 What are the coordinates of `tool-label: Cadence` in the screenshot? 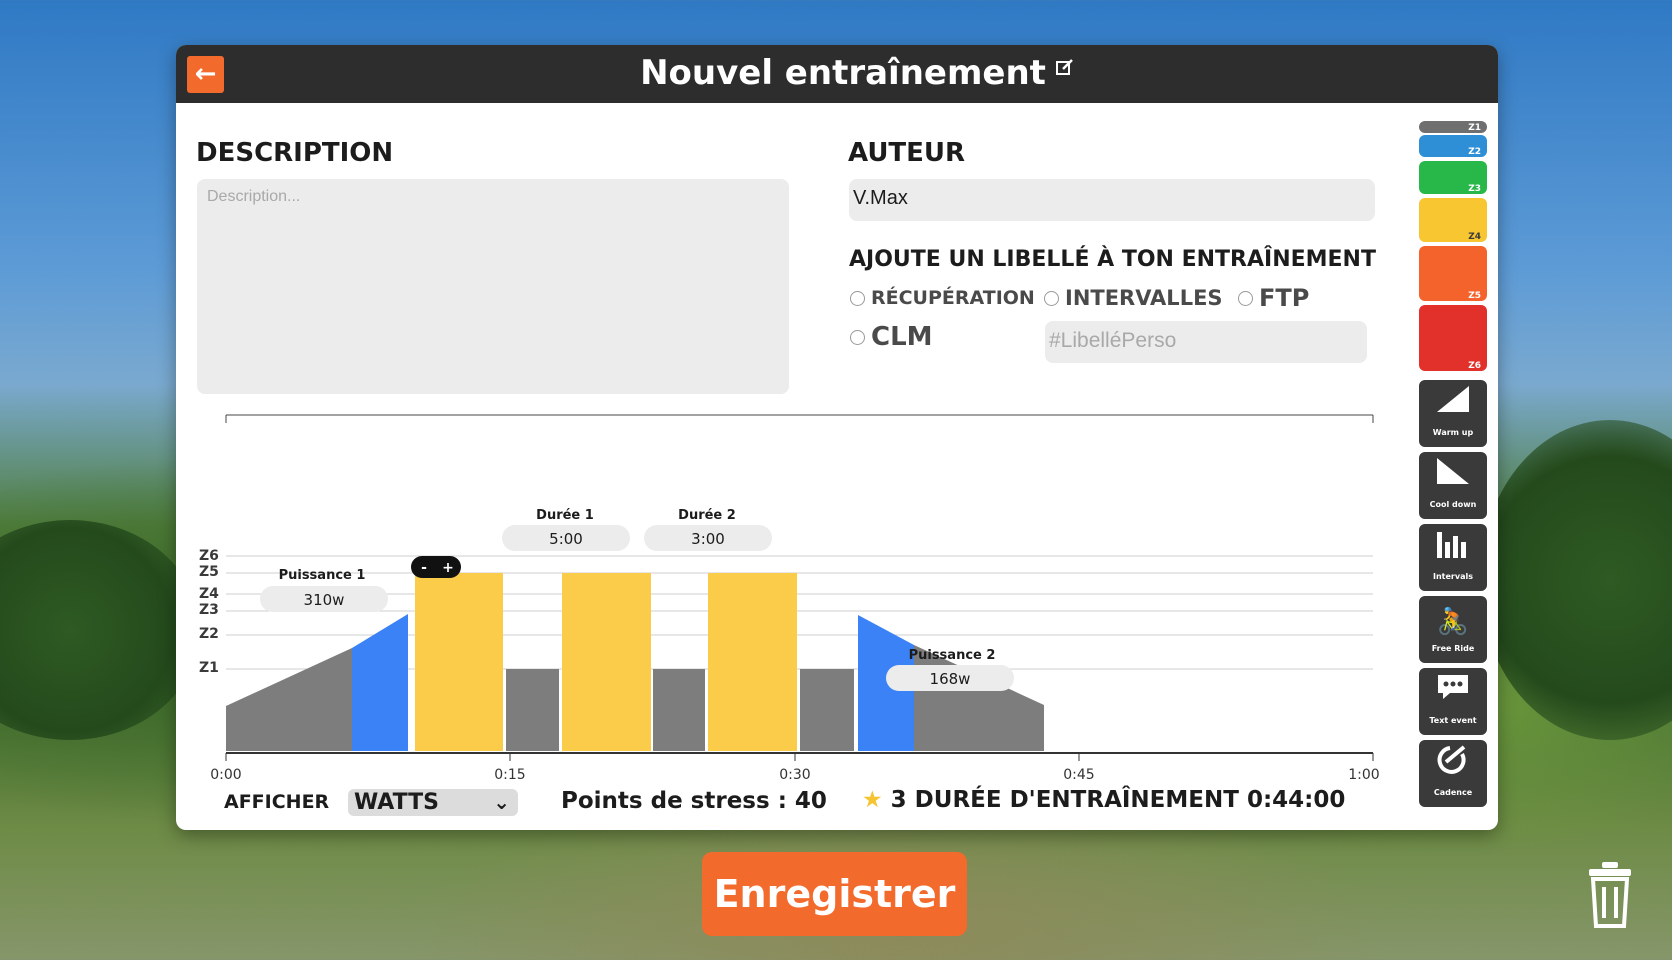 It's located at (1453, 792).